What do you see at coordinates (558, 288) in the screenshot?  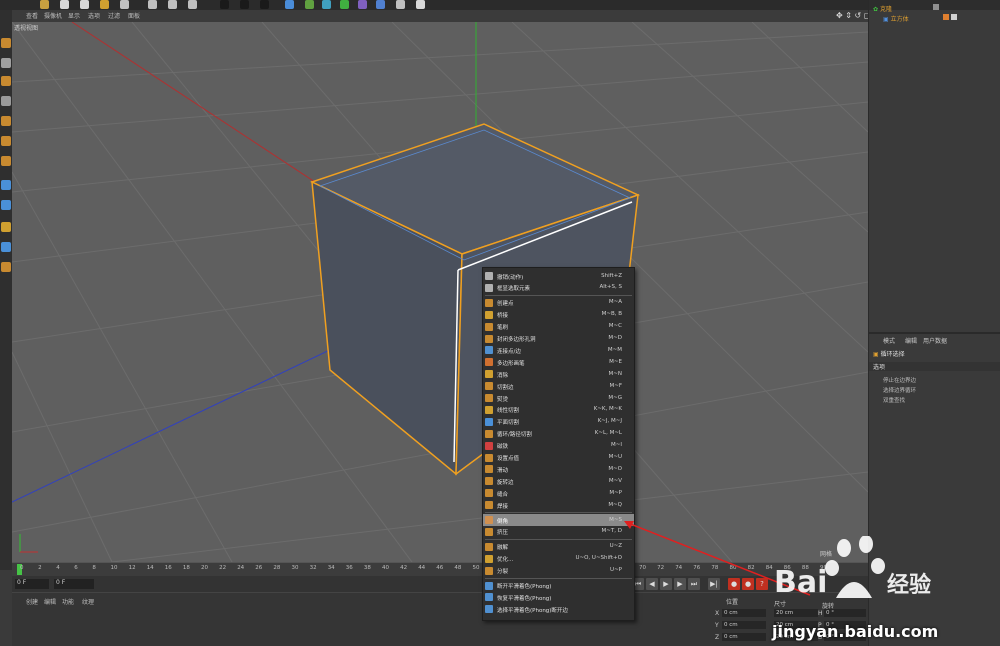 I see `context-menu-item: 框显选取元素 Alt+S, S` at bounding box center [558, 288].